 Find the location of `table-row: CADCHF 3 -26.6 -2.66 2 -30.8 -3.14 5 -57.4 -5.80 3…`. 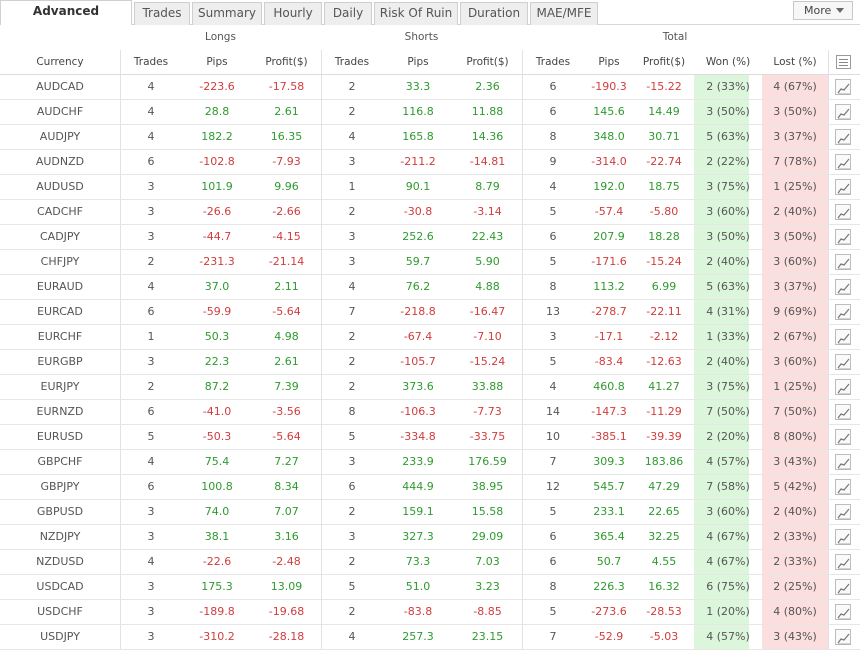

table-row: CADCHF 3 -26.6 -2.66 2 -30.8 -3.14 5 -57.4 -5.80 3… is located at coordinates (430, 212).